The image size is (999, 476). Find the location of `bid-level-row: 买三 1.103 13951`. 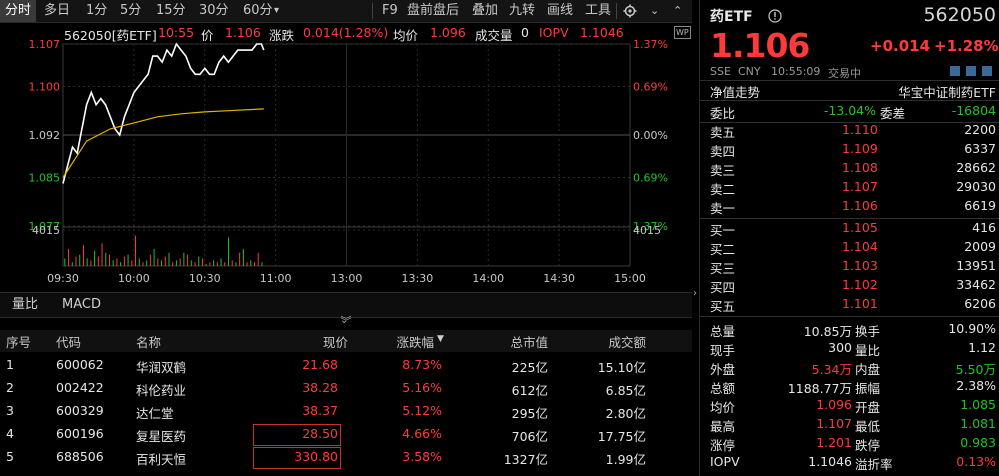

bid-level-row: 买三 1.103 13951 is located at coordinates (849, 266).